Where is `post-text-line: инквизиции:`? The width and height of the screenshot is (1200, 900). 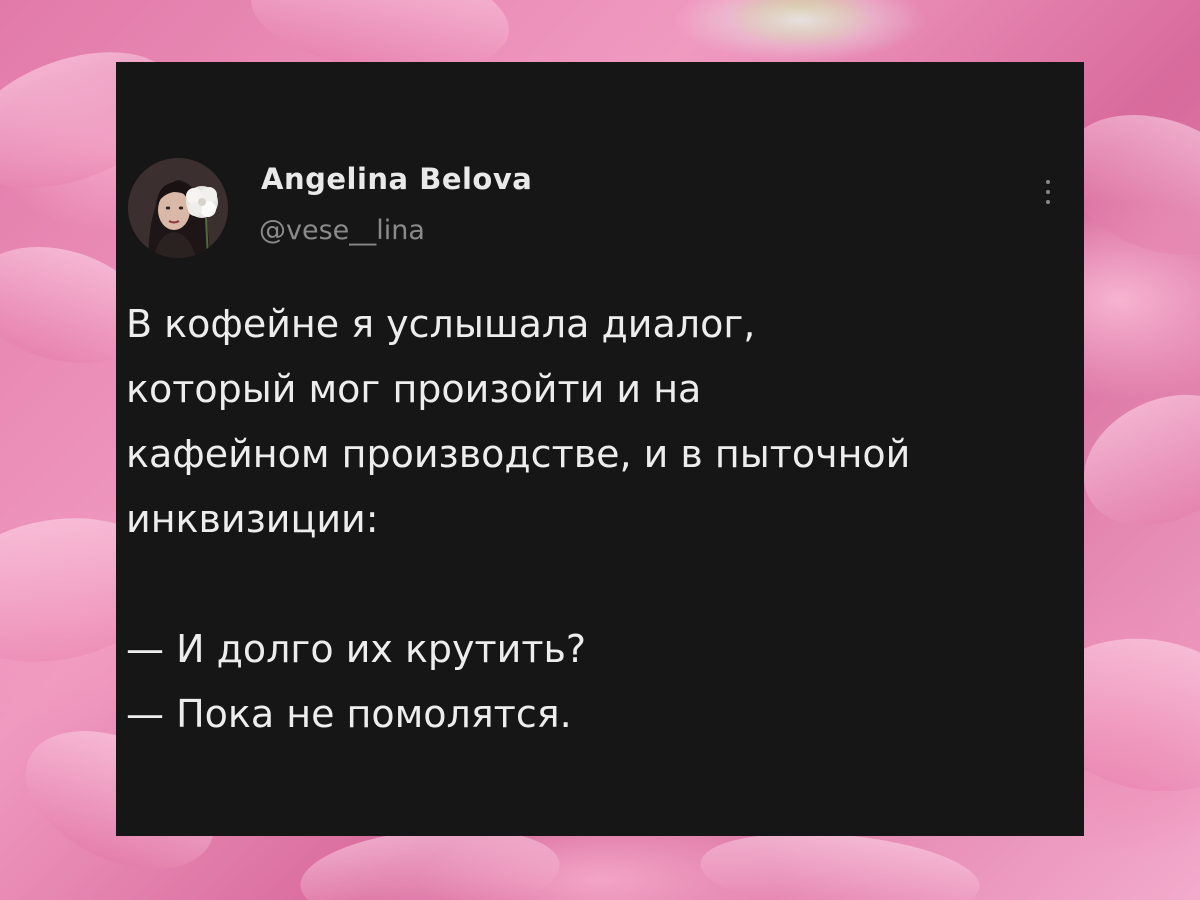 post-text-line: инквизиции: is located at coordinates (252, 519).